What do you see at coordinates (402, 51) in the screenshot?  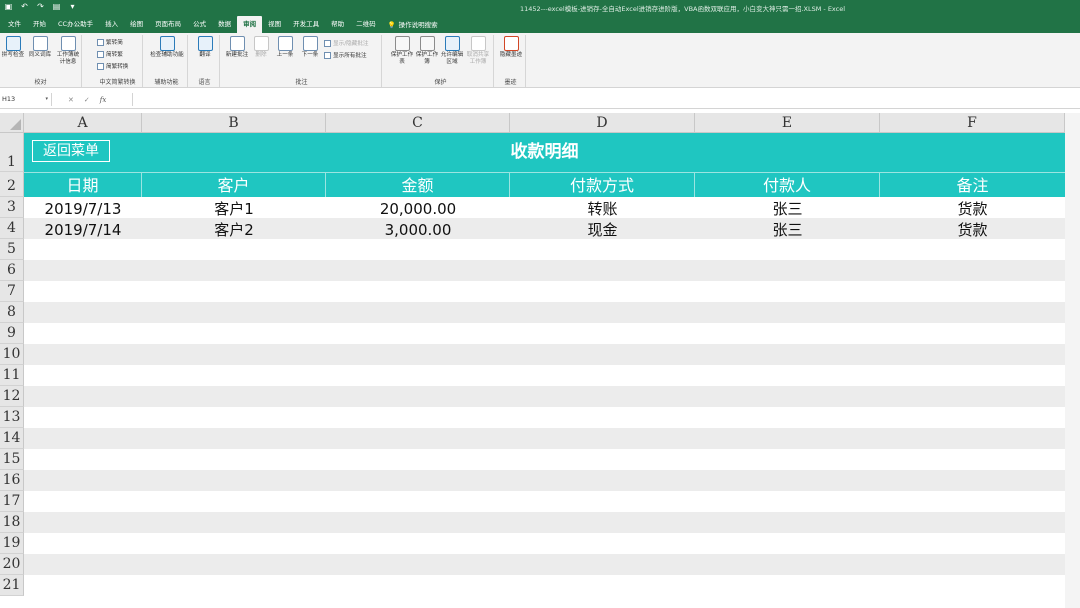 I see `protect-sheet-button: 保护工作表` at bounding box center [402, 51].